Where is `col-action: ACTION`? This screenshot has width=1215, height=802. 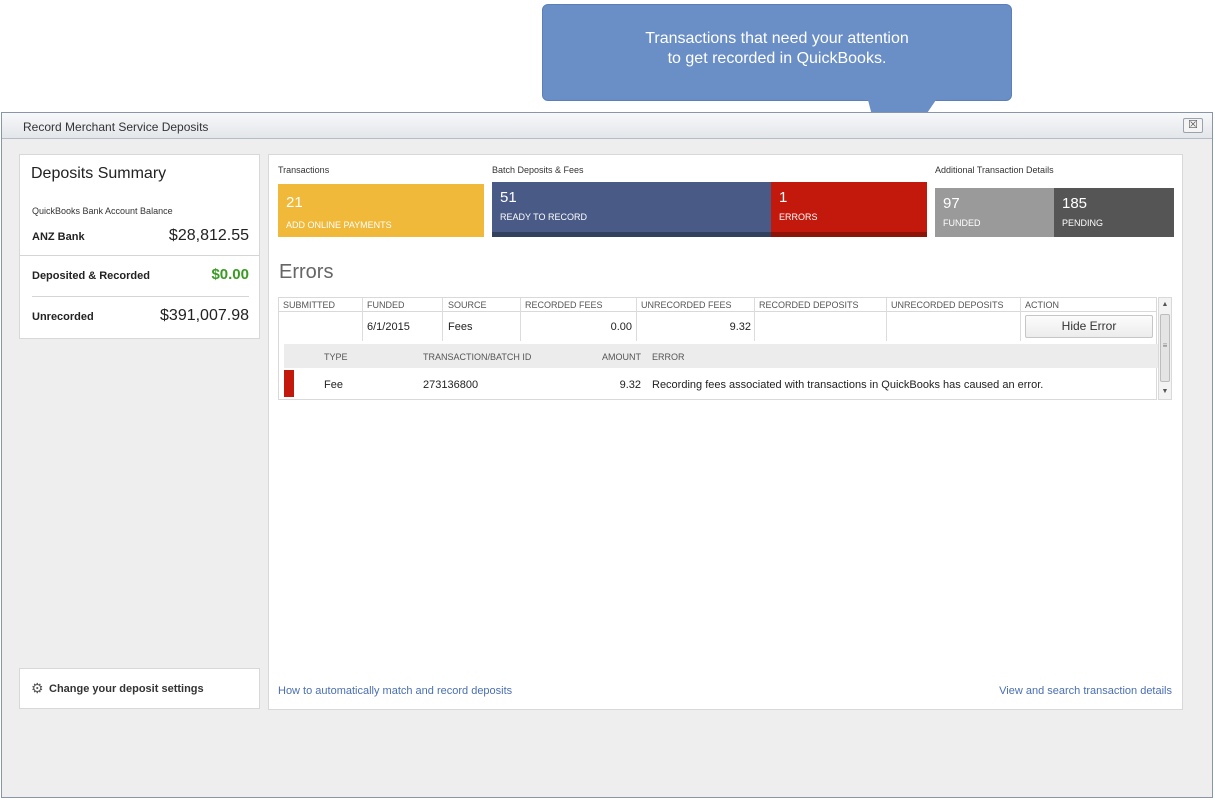 col-action: ACTION is located at coordinates (1042, 305).